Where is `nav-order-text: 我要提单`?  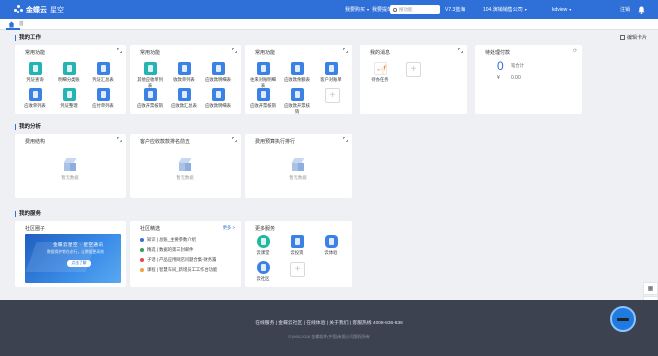
nav-order-text: 我要提单 is located at coordinates (382, 10).